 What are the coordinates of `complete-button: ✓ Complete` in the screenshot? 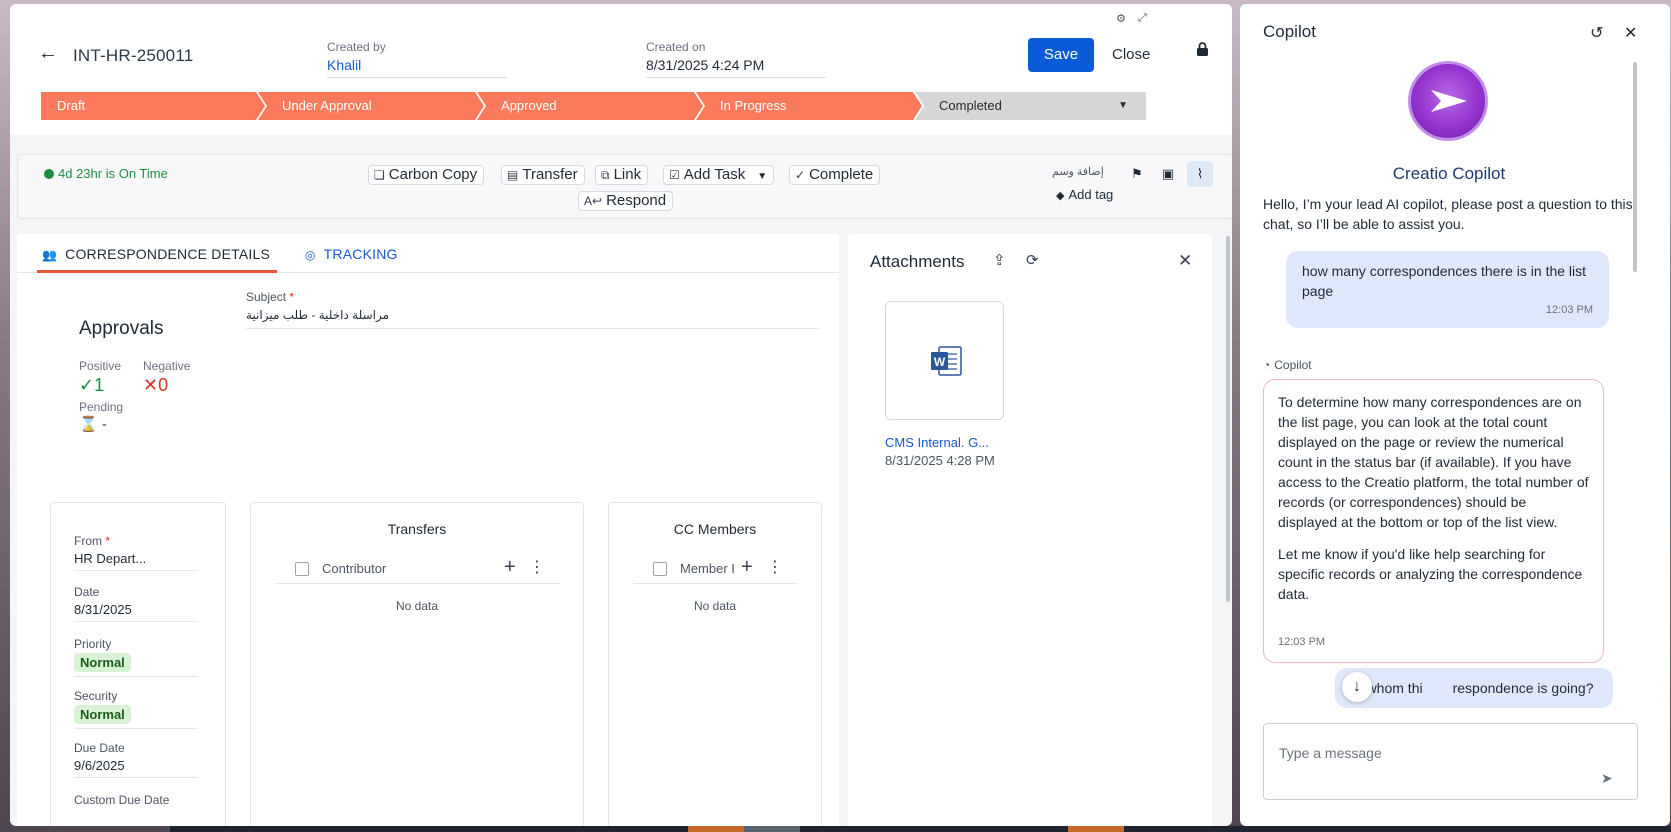 It's located at (835, 175).